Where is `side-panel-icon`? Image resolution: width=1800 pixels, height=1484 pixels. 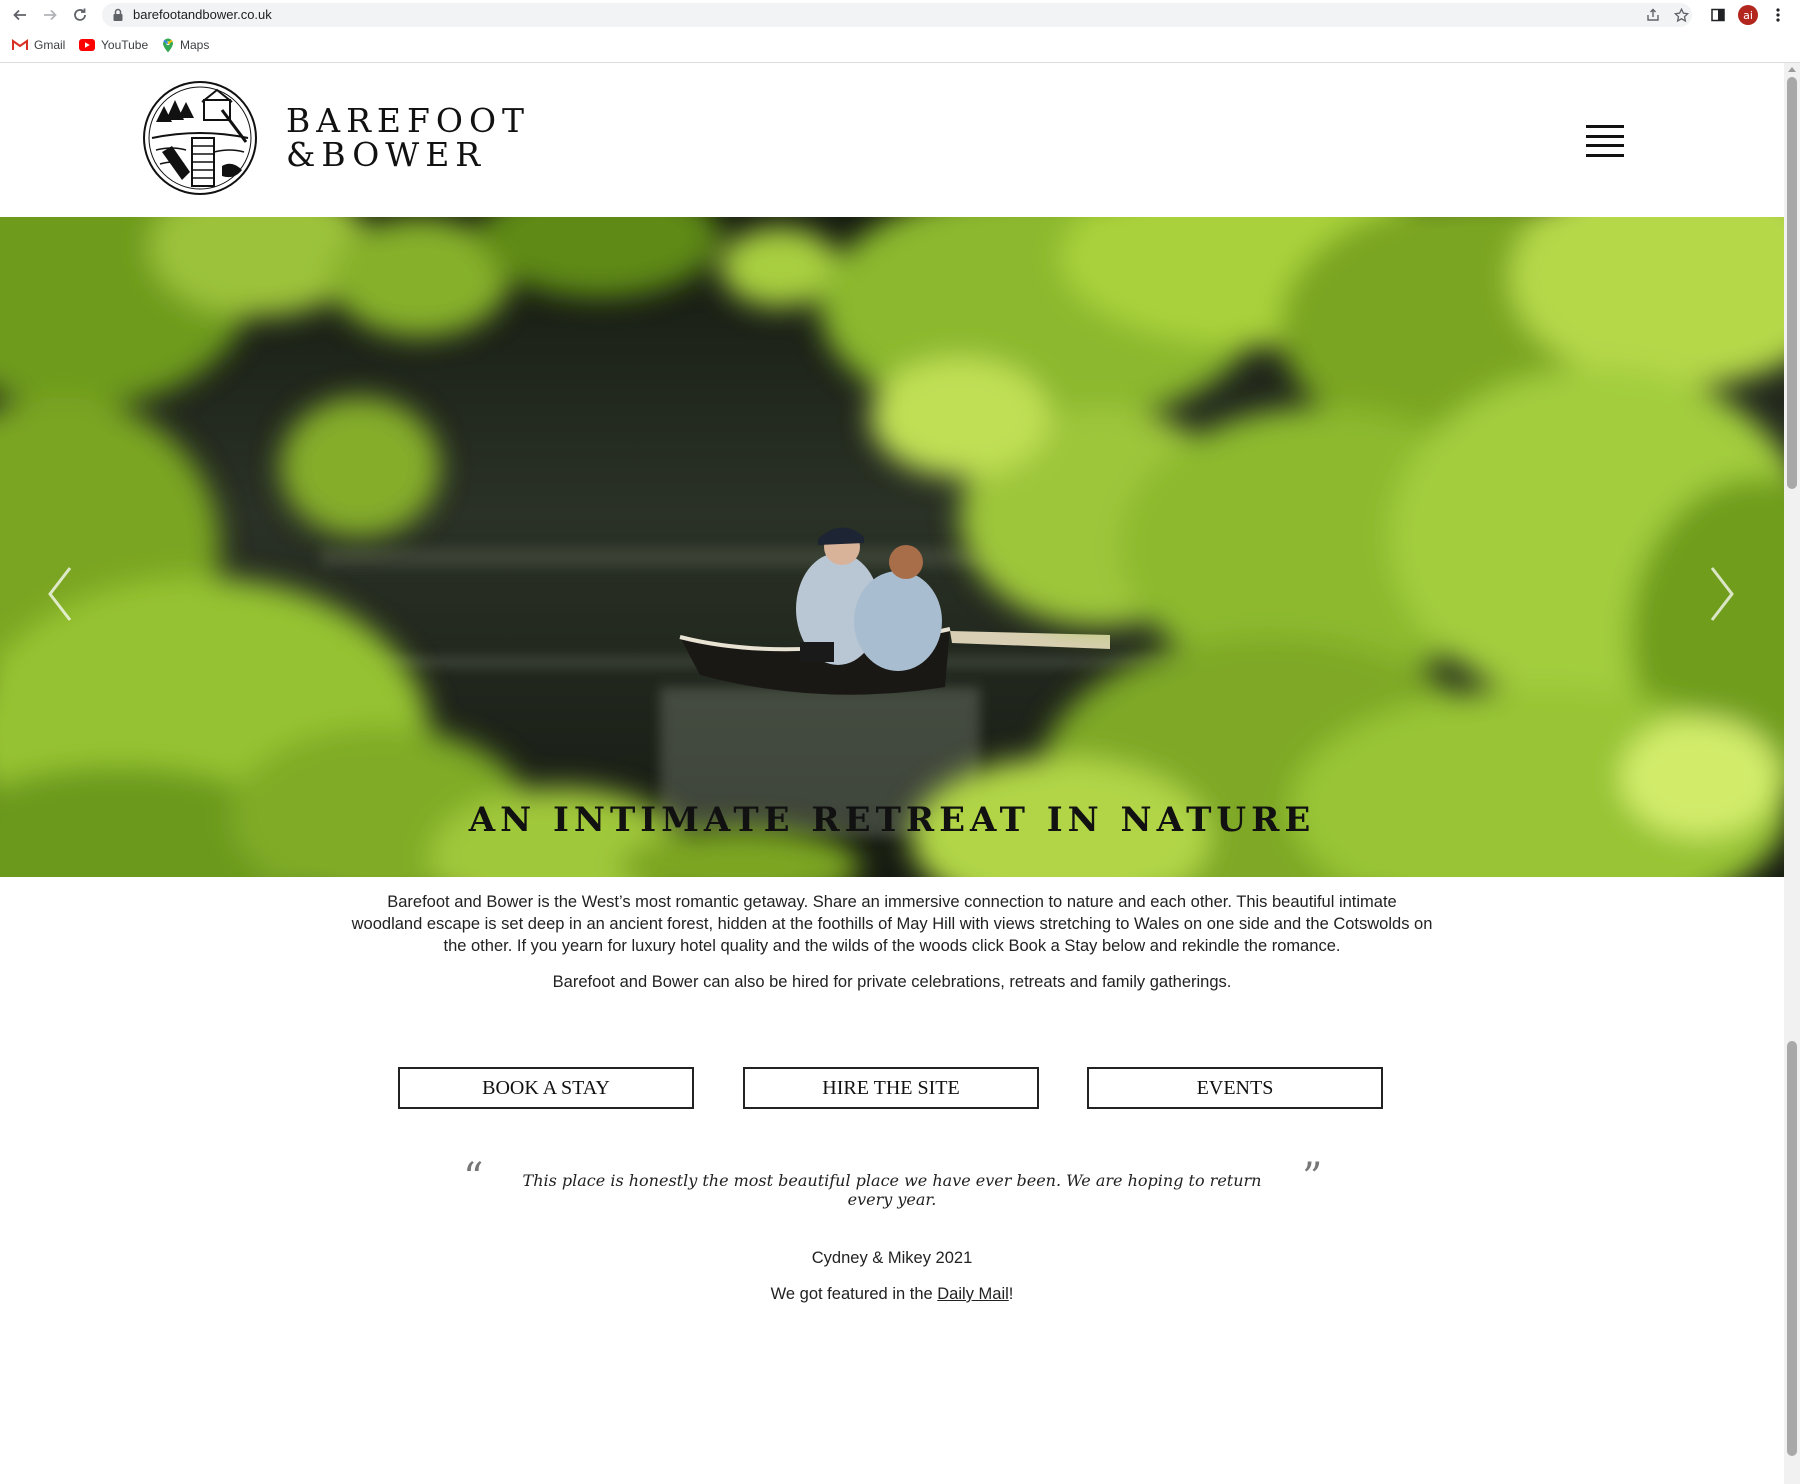
side-panel-icon is located at coordinates (1718, 15).